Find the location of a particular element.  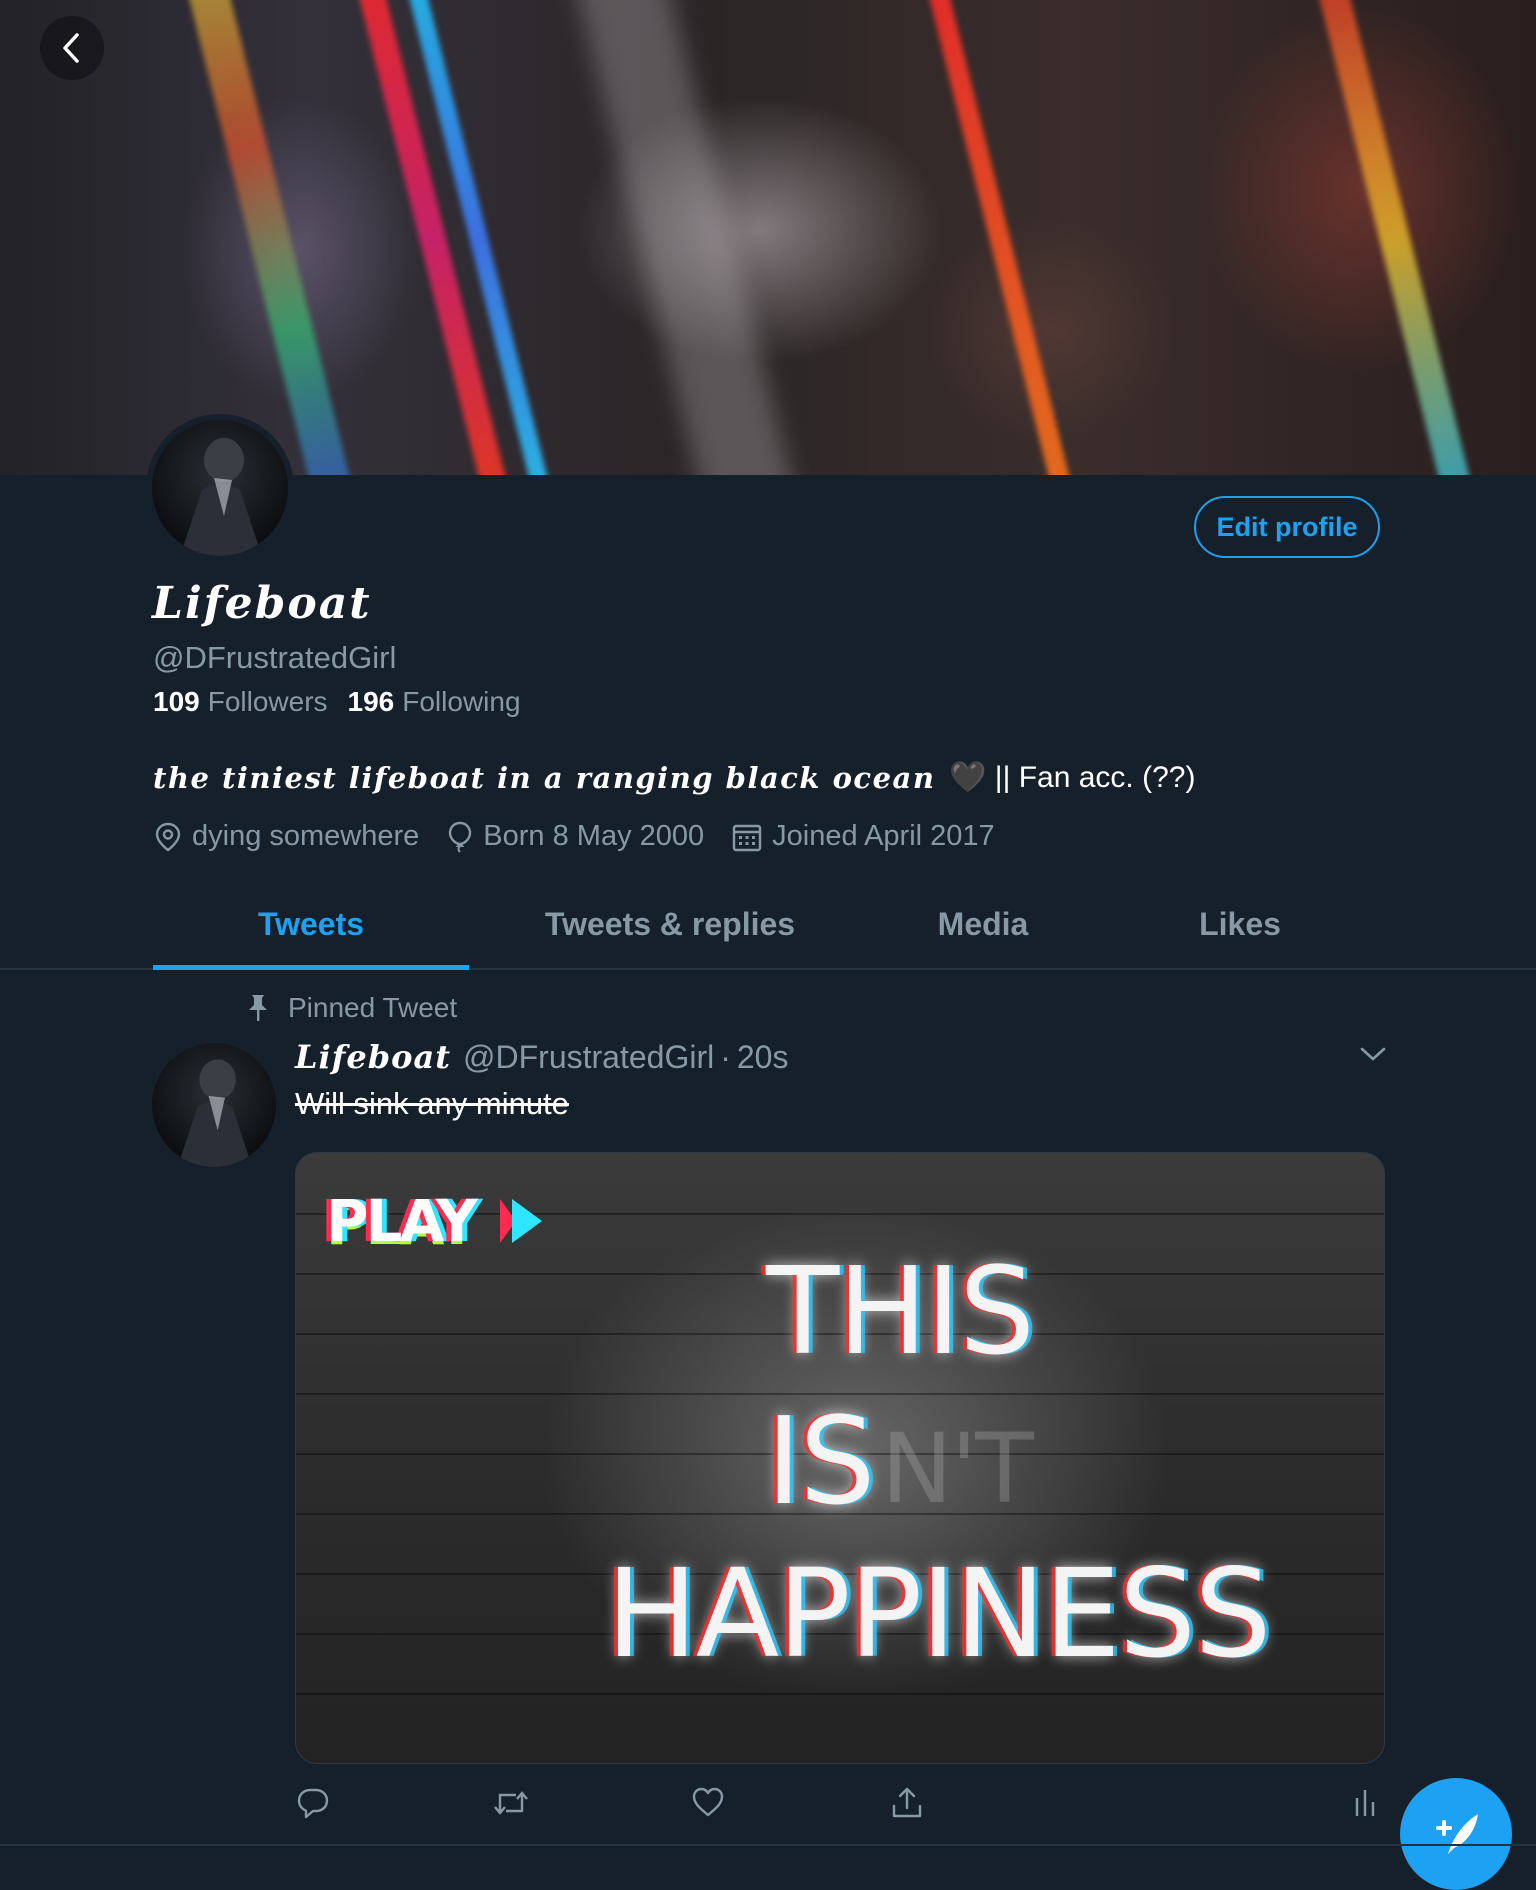

profile-joined: Joined April 2017 is located at coordinates (863, 836).